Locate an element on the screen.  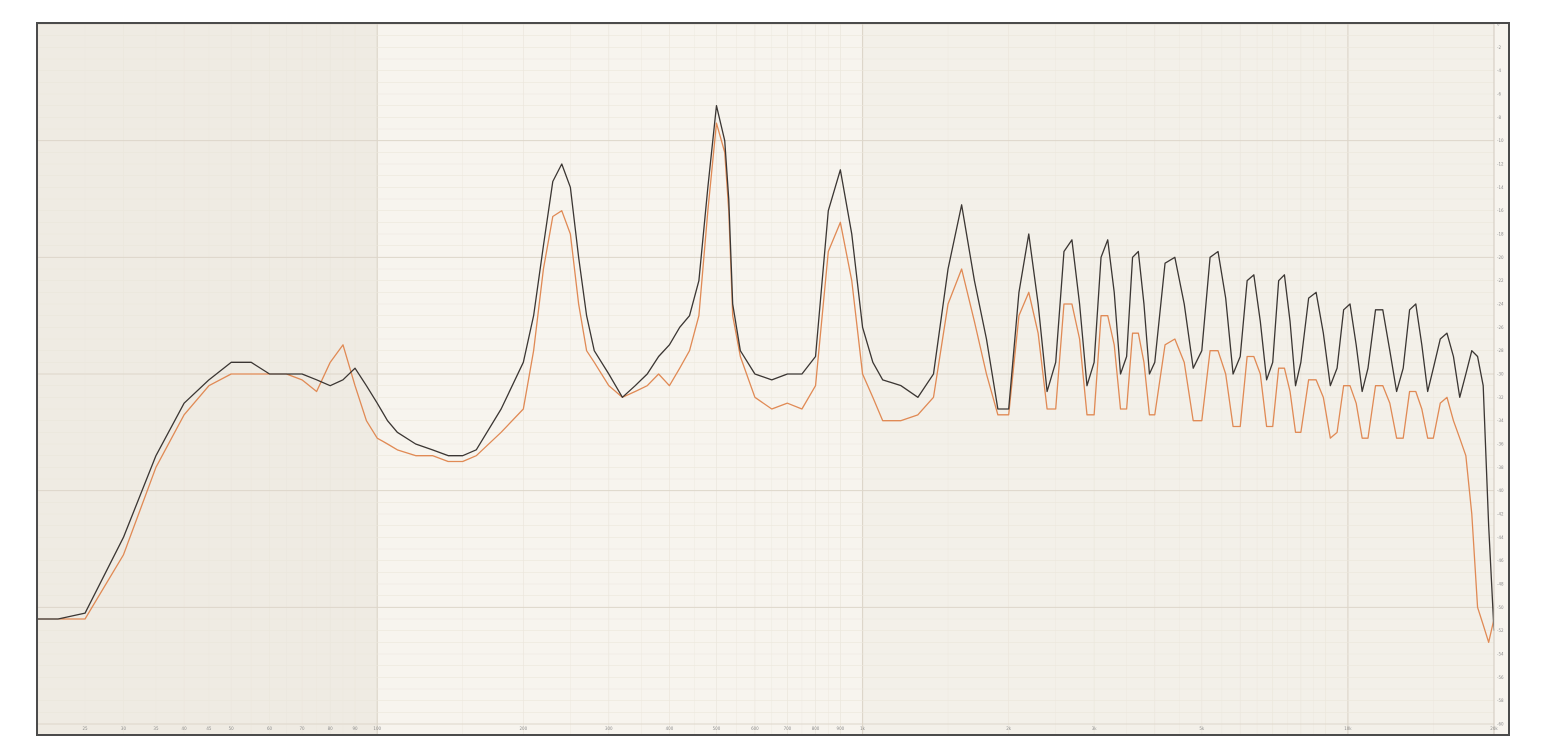
y-tick-label: -36 is located at coordinates (1500, 444).